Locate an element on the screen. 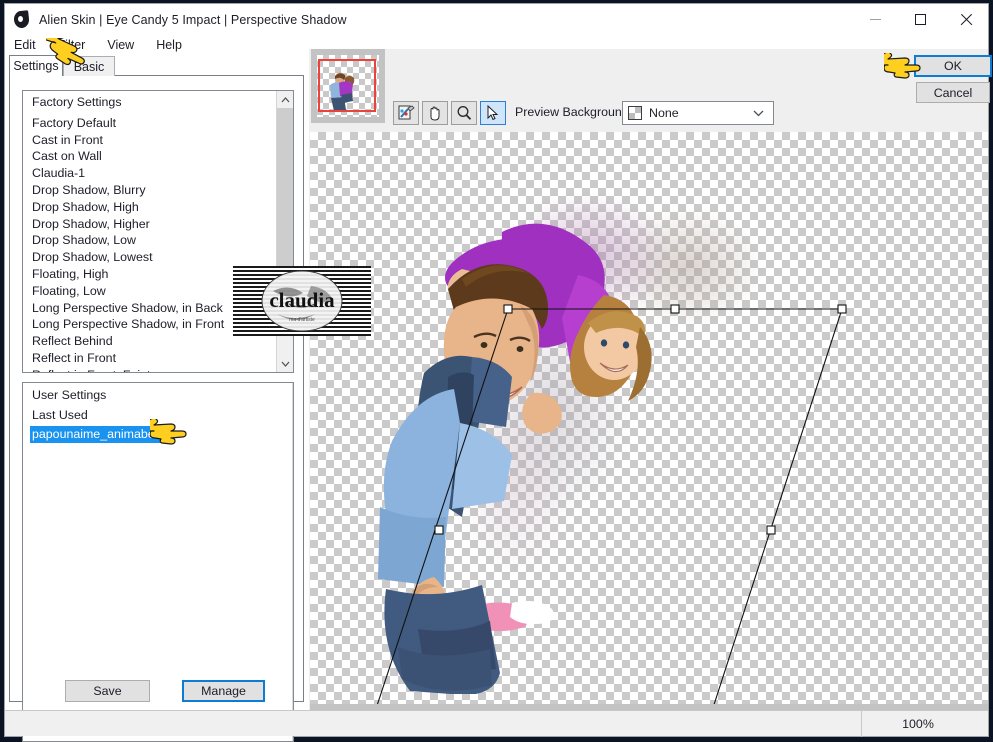  user-settings-divider is located at coordinates (292, 562).